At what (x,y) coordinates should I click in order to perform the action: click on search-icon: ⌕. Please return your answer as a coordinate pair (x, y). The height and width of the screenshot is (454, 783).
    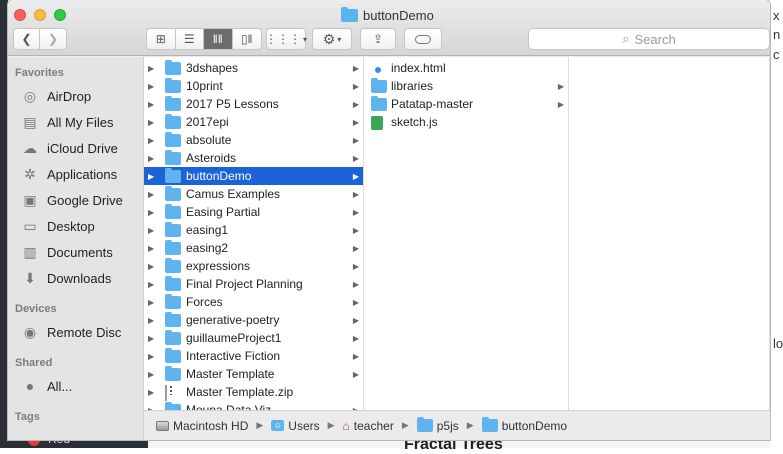
    Looking at the image, I should click on (626, 38).